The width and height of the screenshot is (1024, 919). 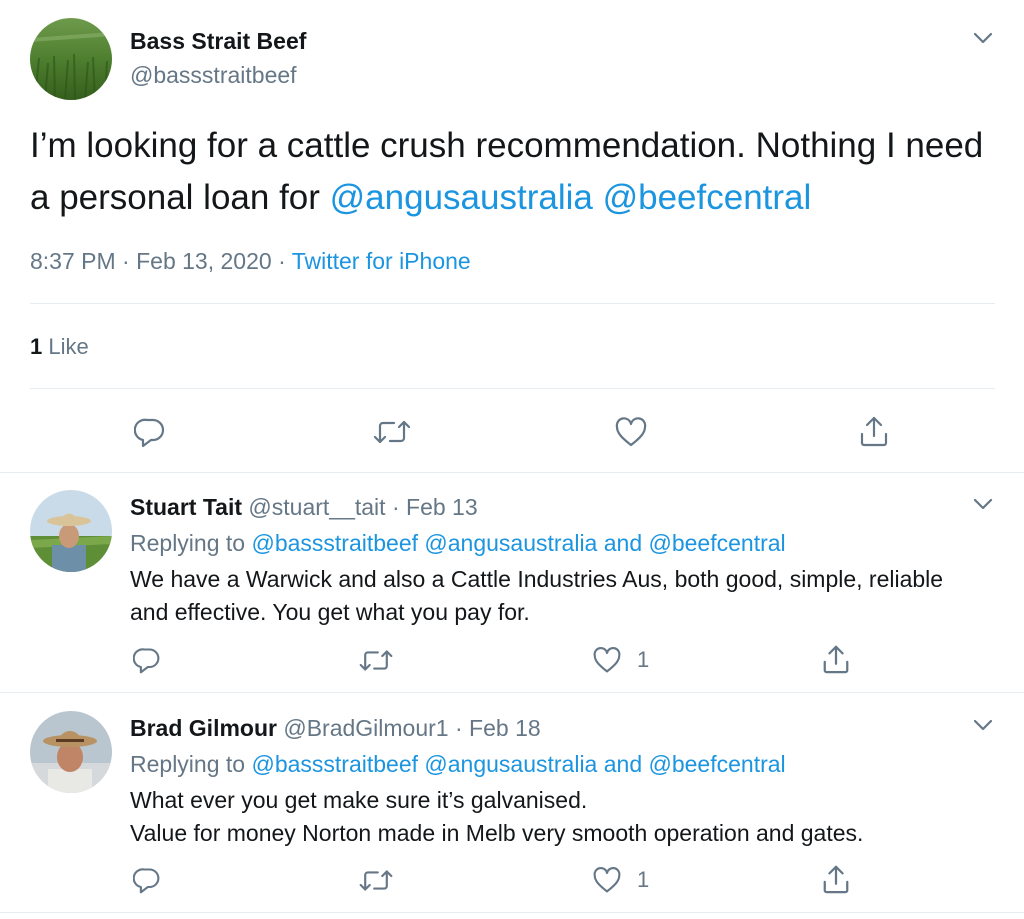 What do you see at coordinates (204, 261) in the screenshot?
I see `tweet-date: Feb 13, 2020` at bounding box center [204, 261].